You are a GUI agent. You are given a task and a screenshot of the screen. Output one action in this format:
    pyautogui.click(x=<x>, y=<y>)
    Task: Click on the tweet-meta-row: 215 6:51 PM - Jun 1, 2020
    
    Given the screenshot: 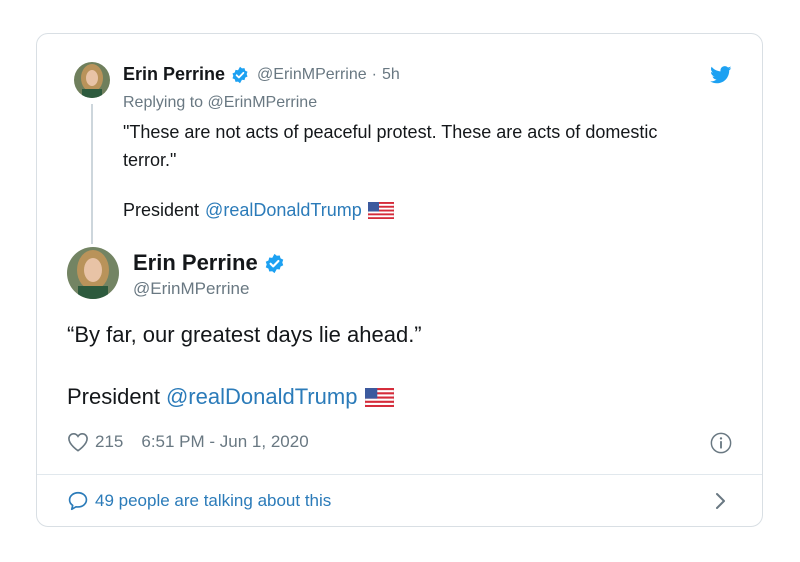 What is the action you would take?
    pyautogui.click(x=188, y=442)
    